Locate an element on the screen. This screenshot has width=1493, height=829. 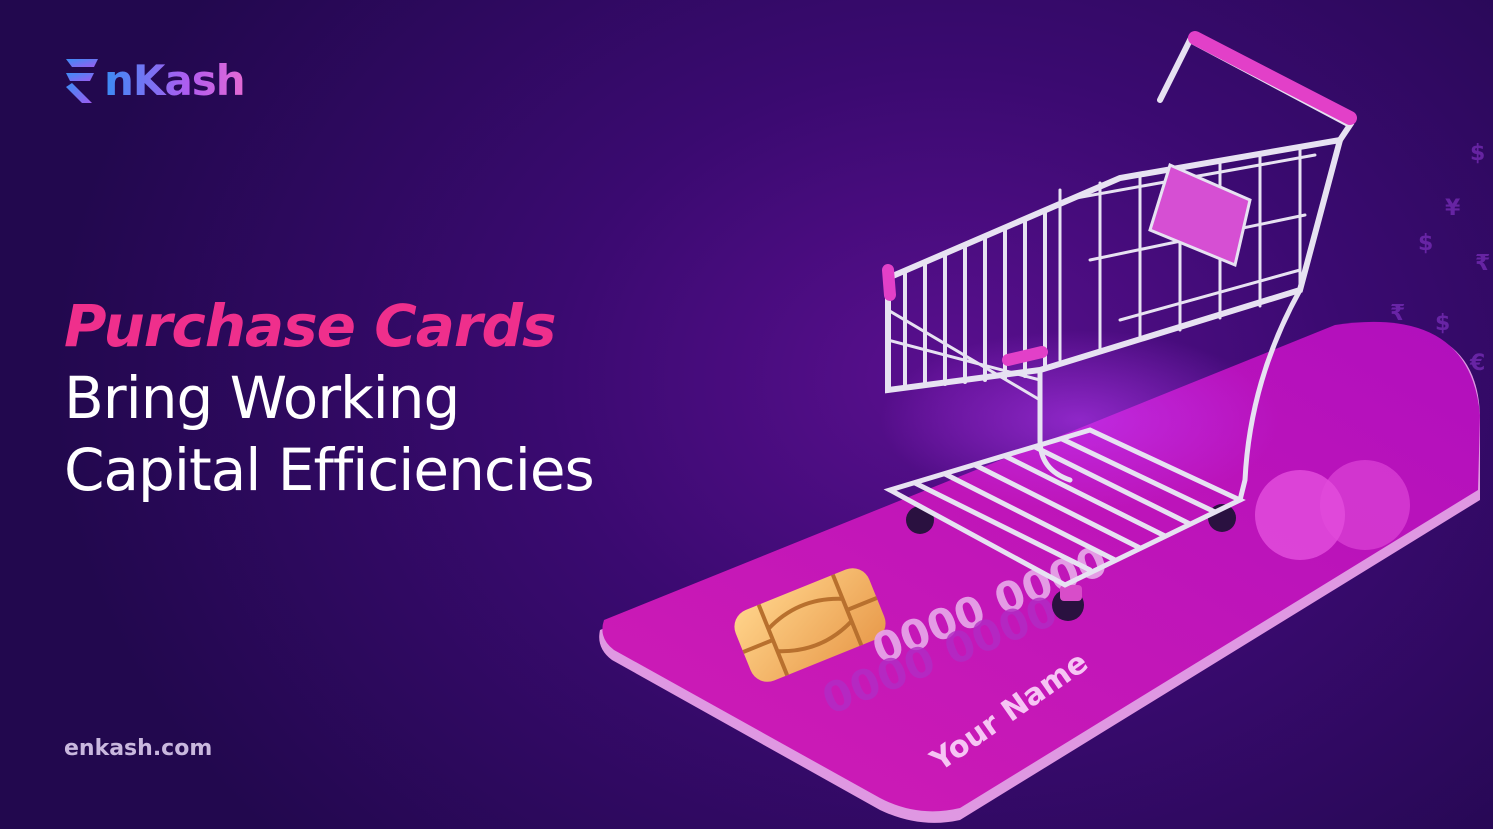
enkash-logo: nKash is located at coordinates (154, 80).